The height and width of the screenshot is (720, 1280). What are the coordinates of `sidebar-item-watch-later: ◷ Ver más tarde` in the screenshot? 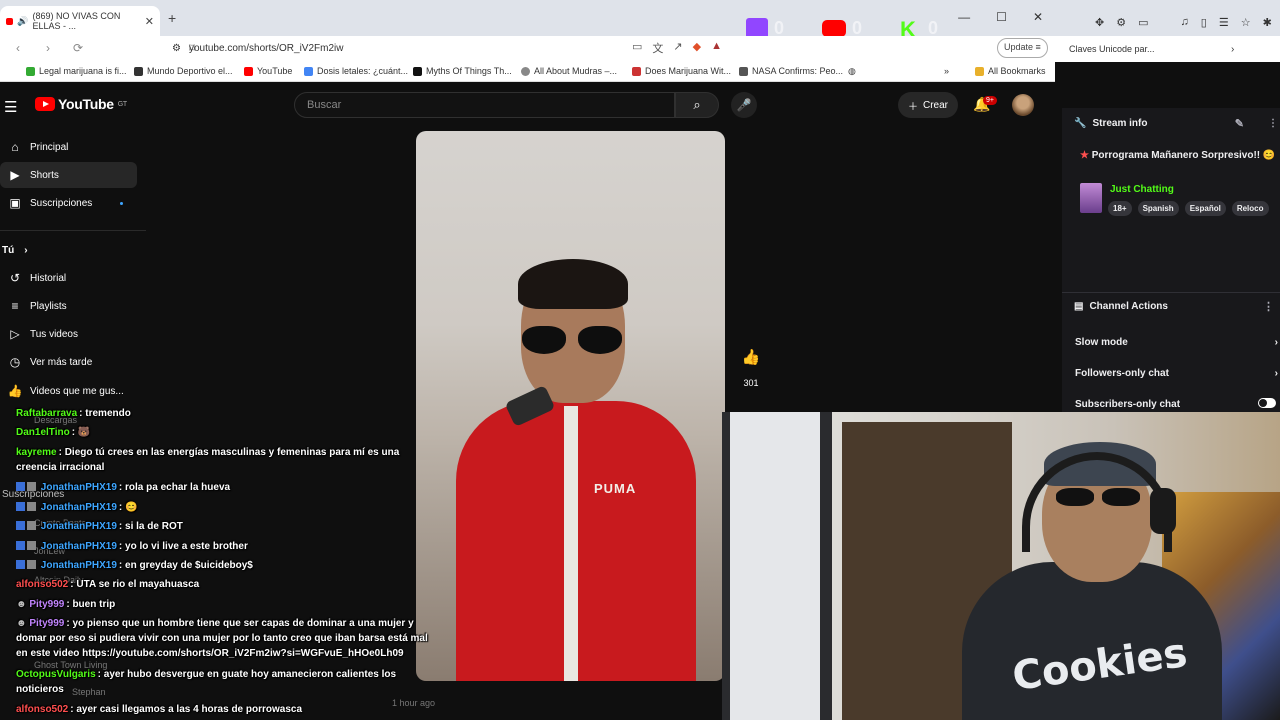 It's located at (68, 362).